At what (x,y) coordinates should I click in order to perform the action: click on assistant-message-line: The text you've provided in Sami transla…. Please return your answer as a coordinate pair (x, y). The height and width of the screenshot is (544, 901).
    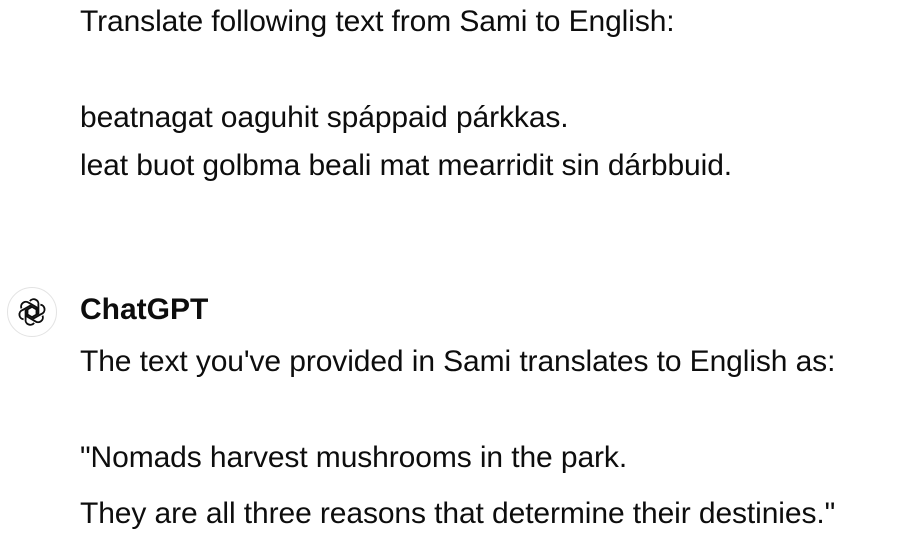
    Looking at the image, I should click on (458, 361).